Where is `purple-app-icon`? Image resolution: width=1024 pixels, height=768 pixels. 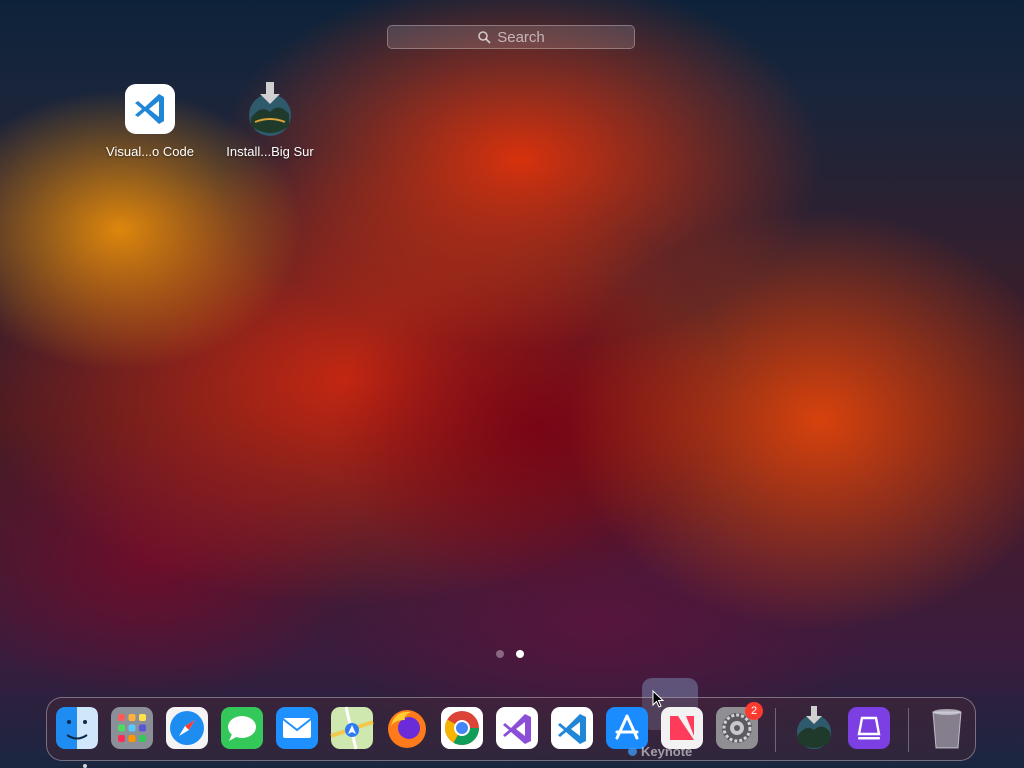
purple-app-icon is located at coordinates (869, 728).